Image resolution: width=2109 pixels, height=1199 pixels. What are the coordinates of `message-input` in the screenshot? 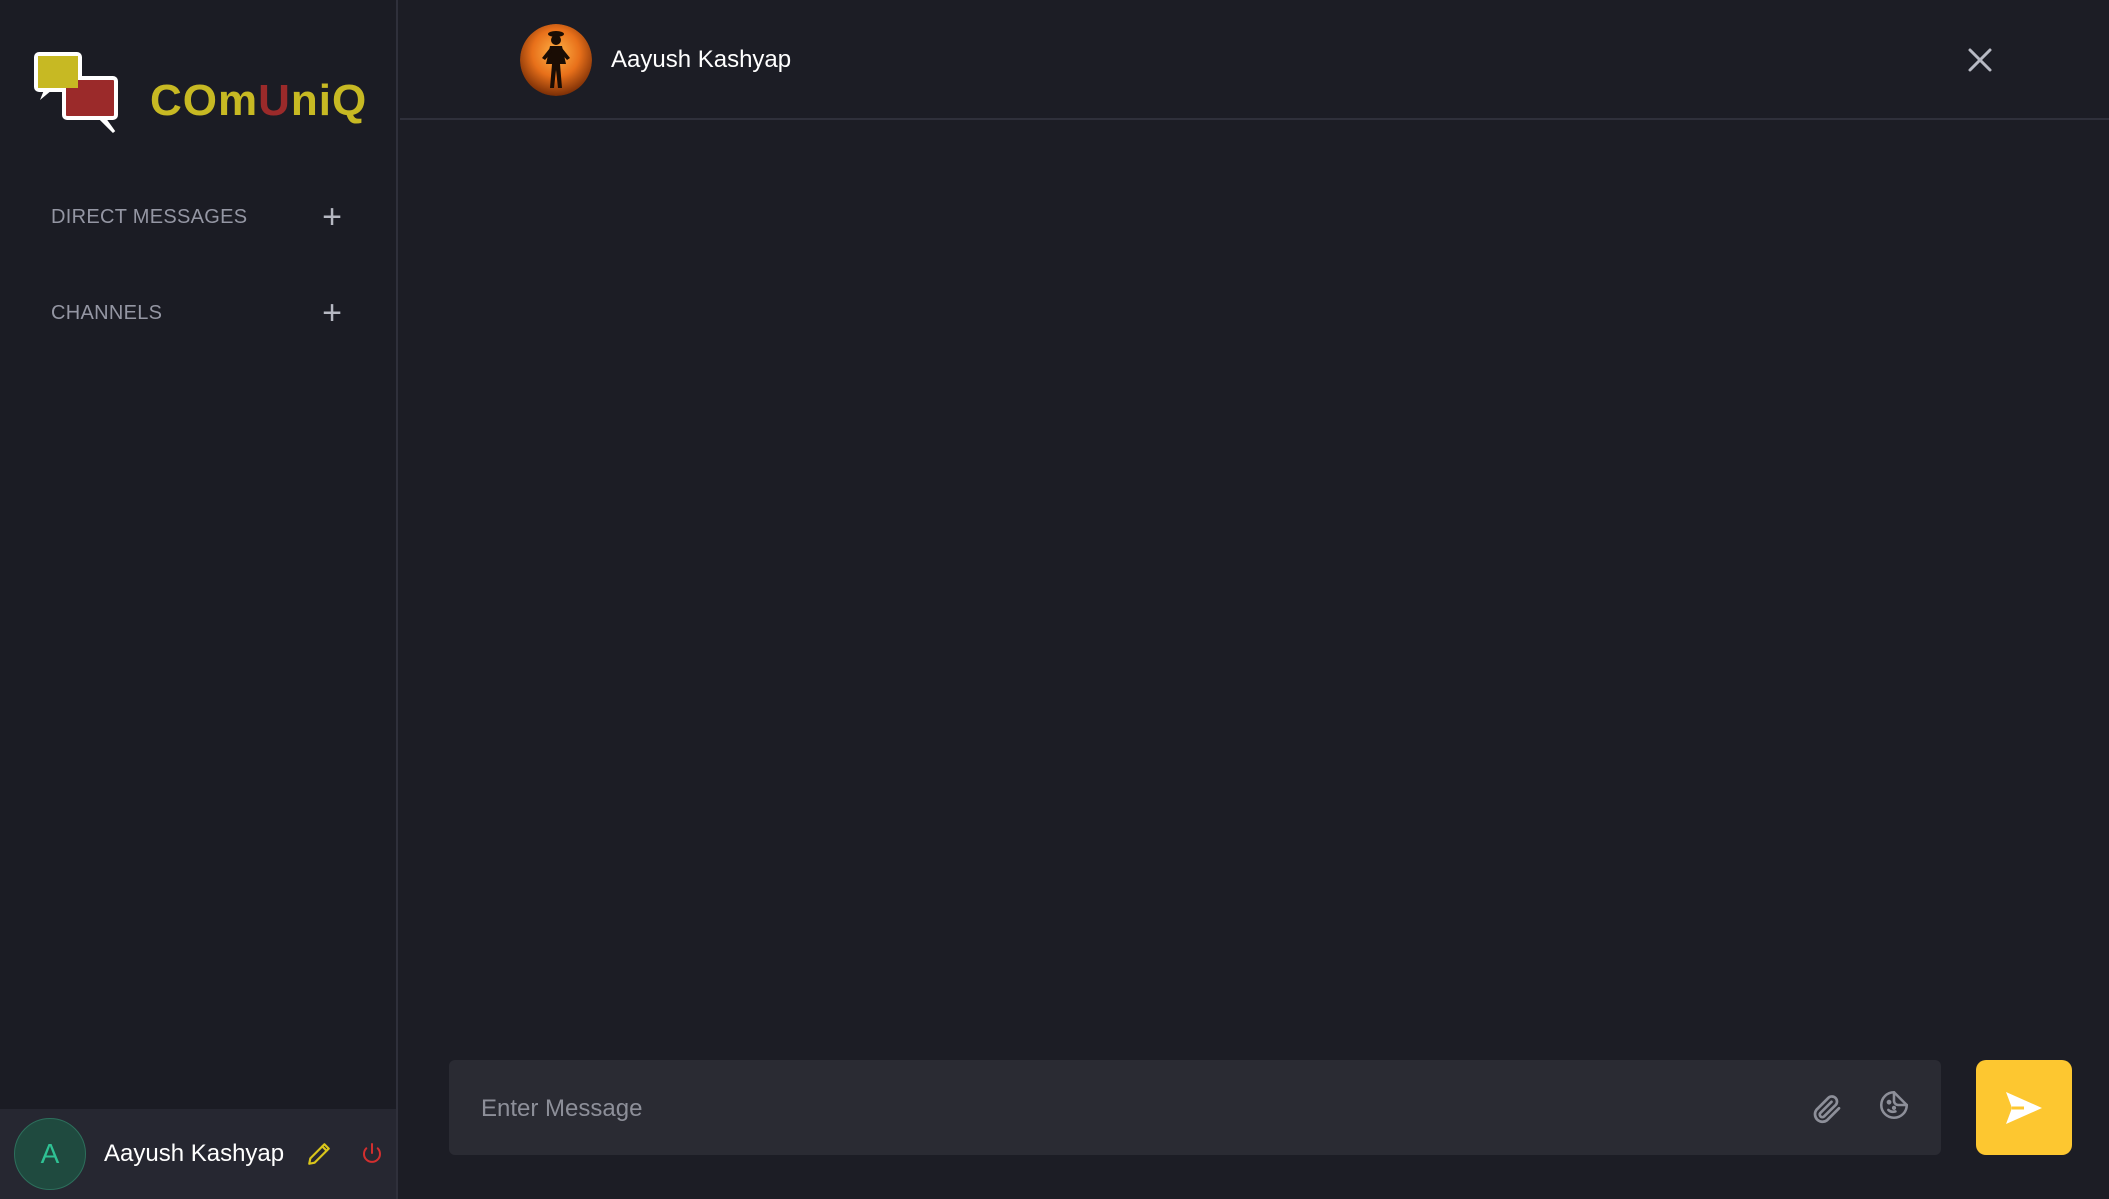 It's located at (1131, 1108).